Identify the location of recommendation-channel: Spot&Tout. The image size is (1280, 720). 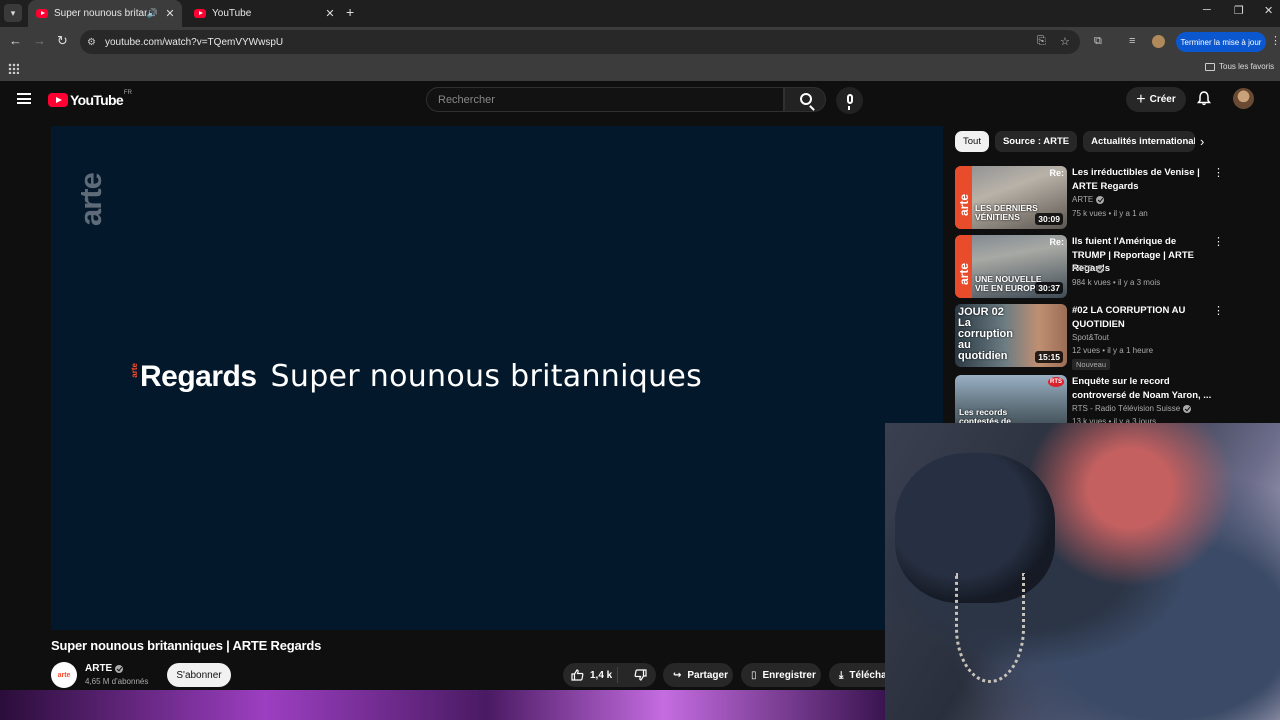
(1090, 337).